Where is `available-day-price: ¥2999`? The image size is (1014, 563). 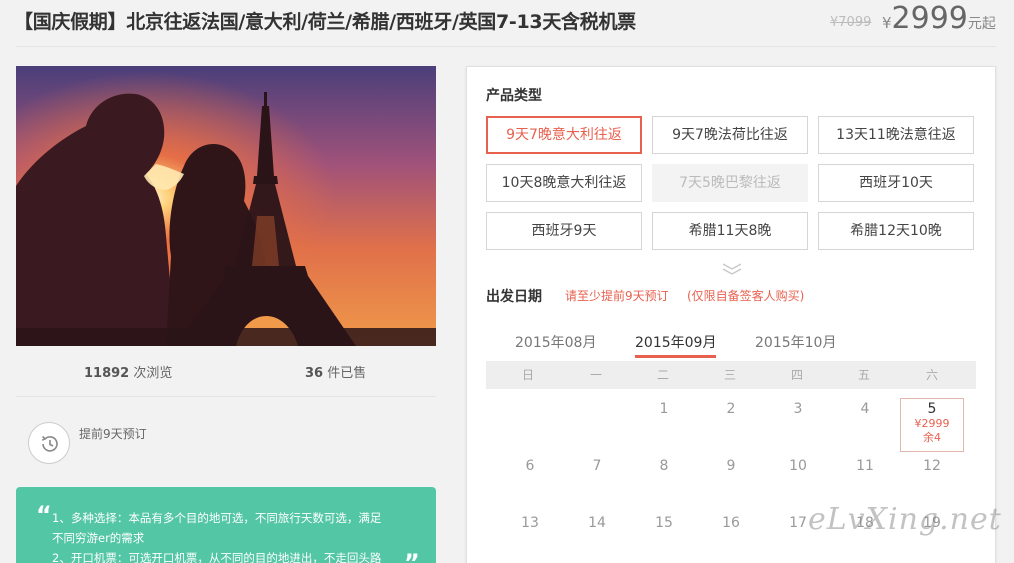 available-day-price: ¥2999 is located at coordinates (932, 423).